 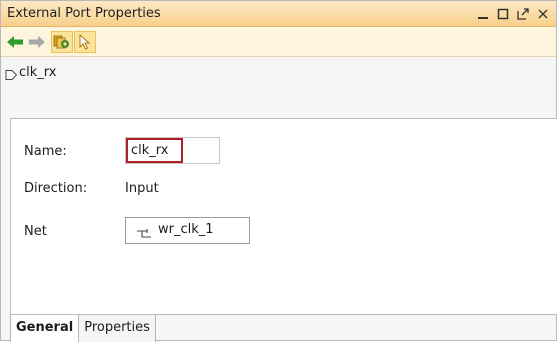 What do you see at coordinates (142, 188) in the screenshot?
I see `direction-value: Input` at bounding box center [142, 188].